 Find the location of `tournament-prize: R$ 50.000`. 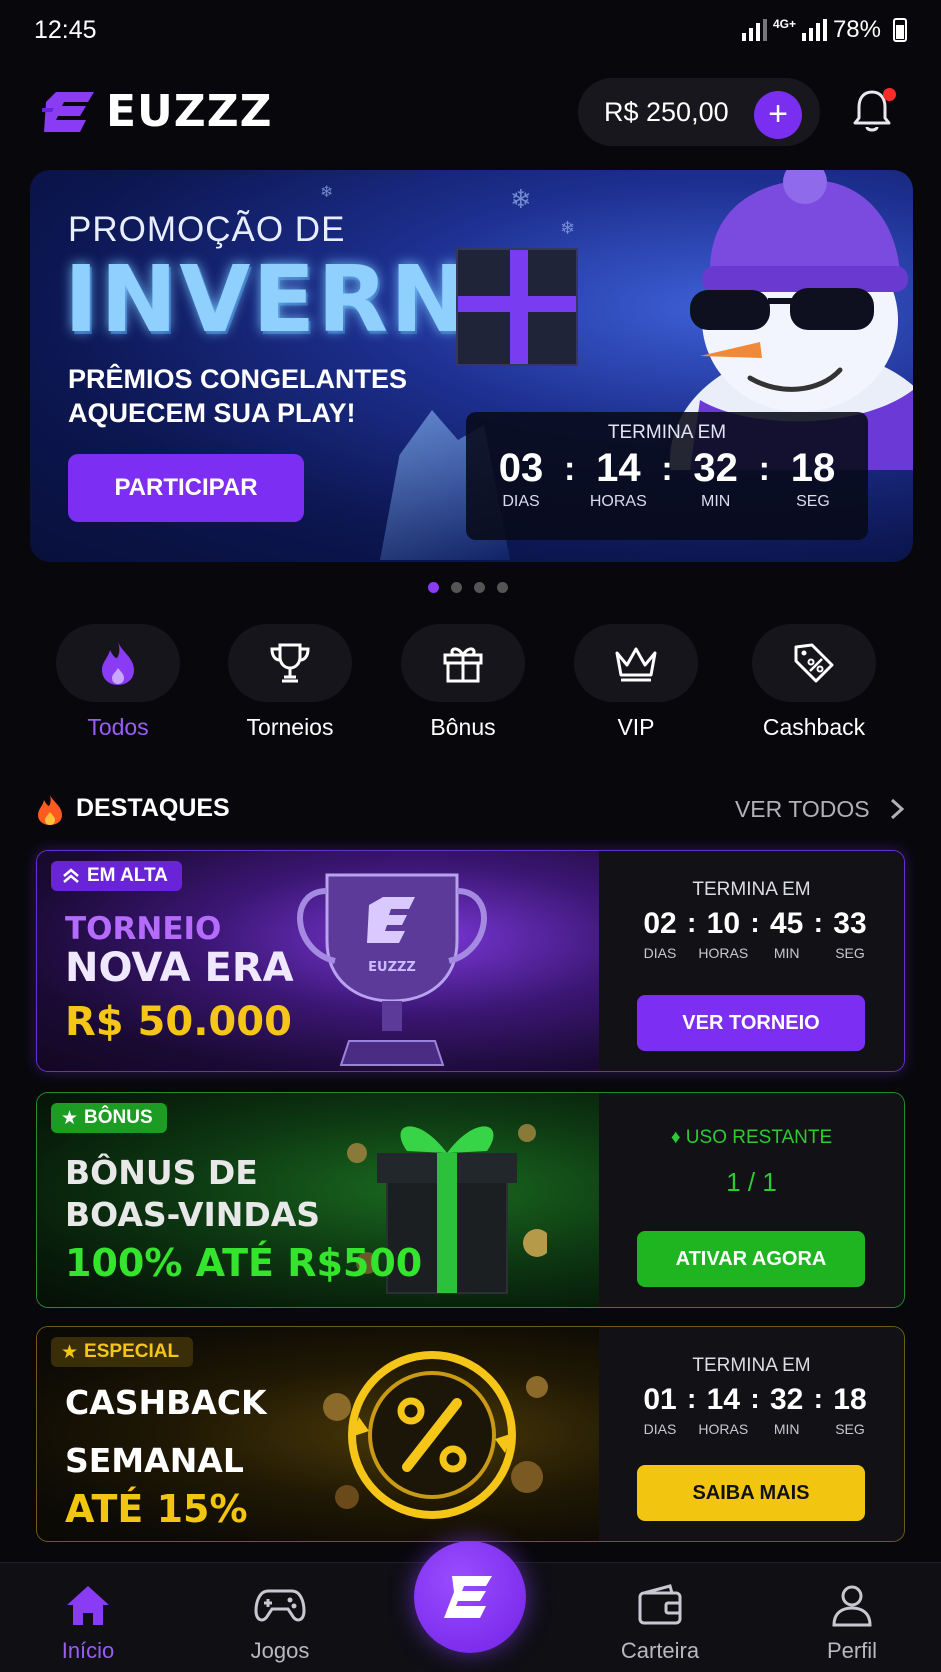

tournament-prize: R$ 50.000 is located at coordinates (178, 1022).